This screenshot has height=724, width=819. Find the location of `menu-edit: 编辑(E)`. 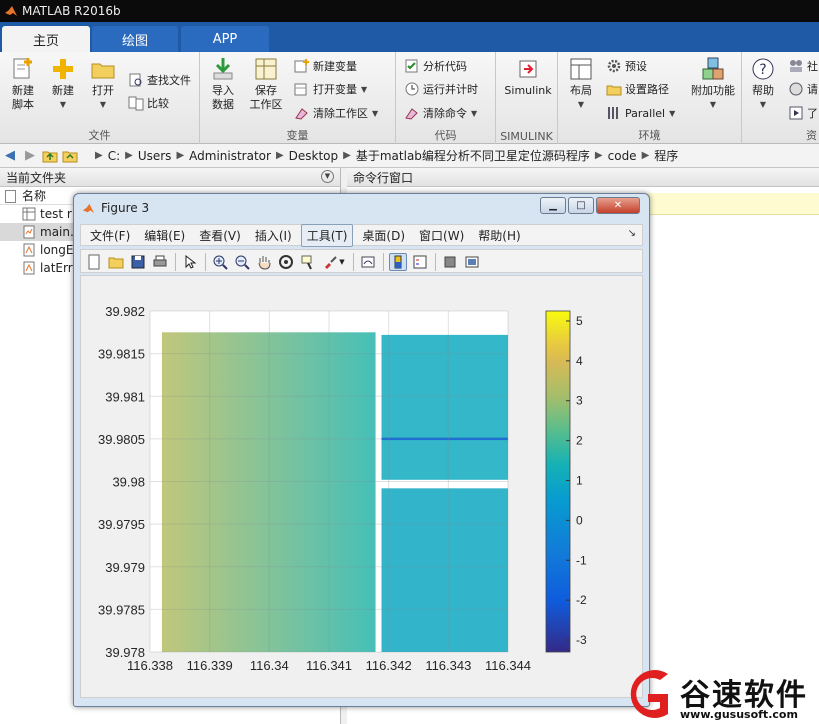

menu-edit: 编辑(E) is located at coordinates (164, 235).